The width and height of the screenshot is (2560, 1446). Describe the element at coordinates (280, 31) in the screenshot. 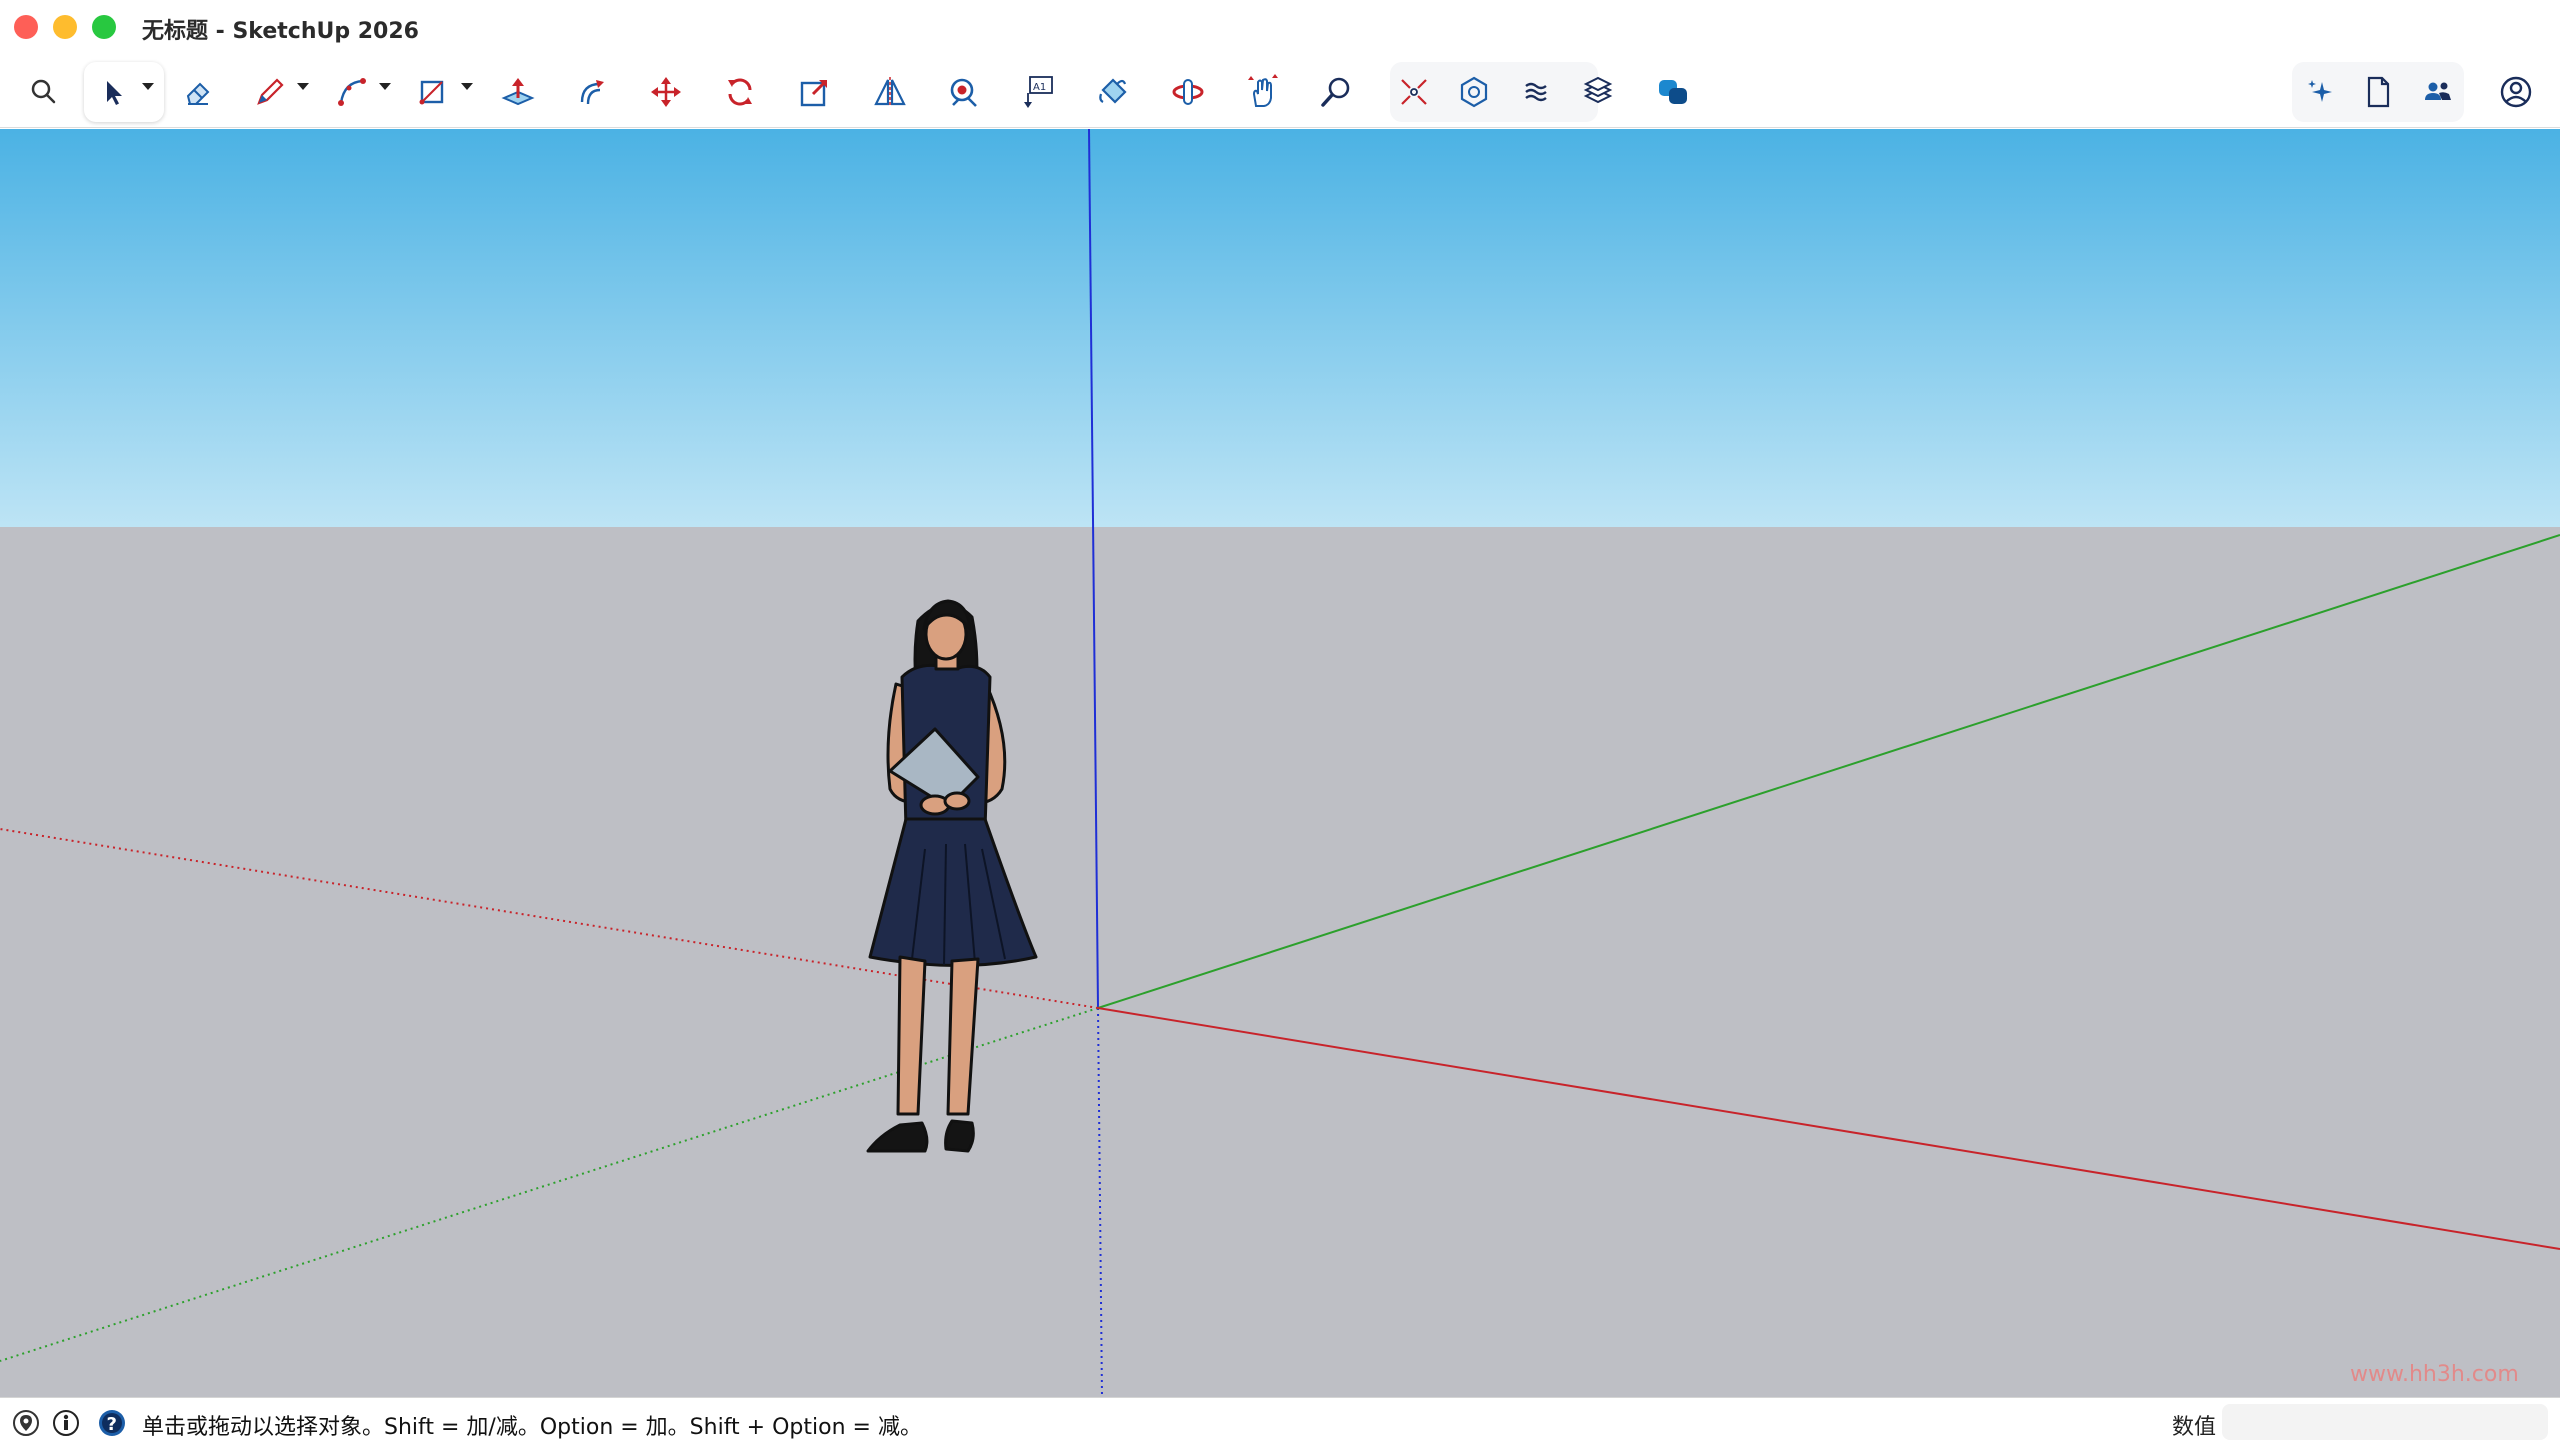

I see `window-title: 无标题 - SketchUp 2026` at that location.